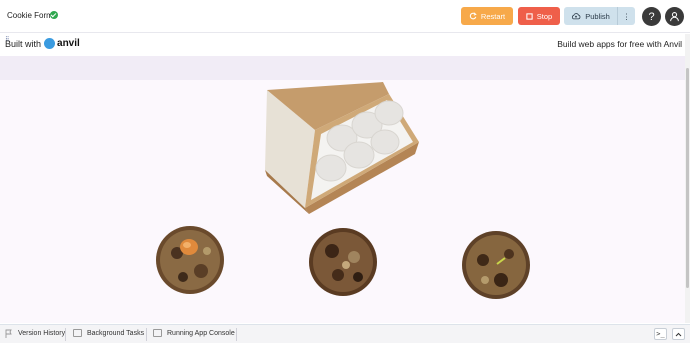  What do you see at coordinates (116, 333) in the screenshot?
I see `tab-background-tasks-label: Background Tasks` at bounding box center [116, 333].